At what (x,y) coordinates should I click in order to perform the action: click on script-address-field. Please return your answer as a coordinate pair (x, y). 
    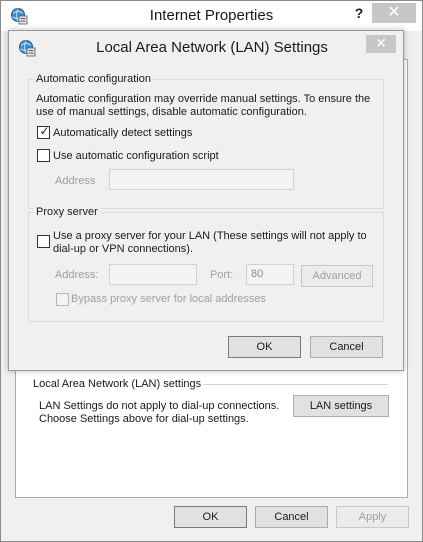
    Looking at the image, I should click on (201, 179).